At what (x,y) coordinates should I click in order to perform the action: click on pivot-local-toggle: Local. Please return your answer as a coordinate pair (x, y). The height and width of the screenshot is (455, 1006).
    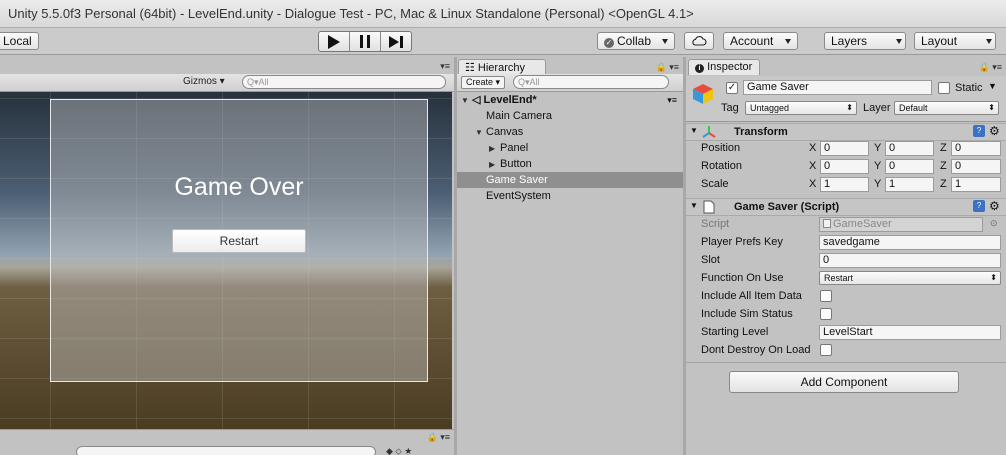
    Looking at the image, I should click on (19, 41).